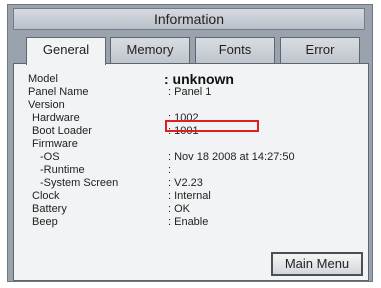 Image resolution: width=381 pixels, height=288 pixels. I want to click on tab-error: Error, so click(320, 50).